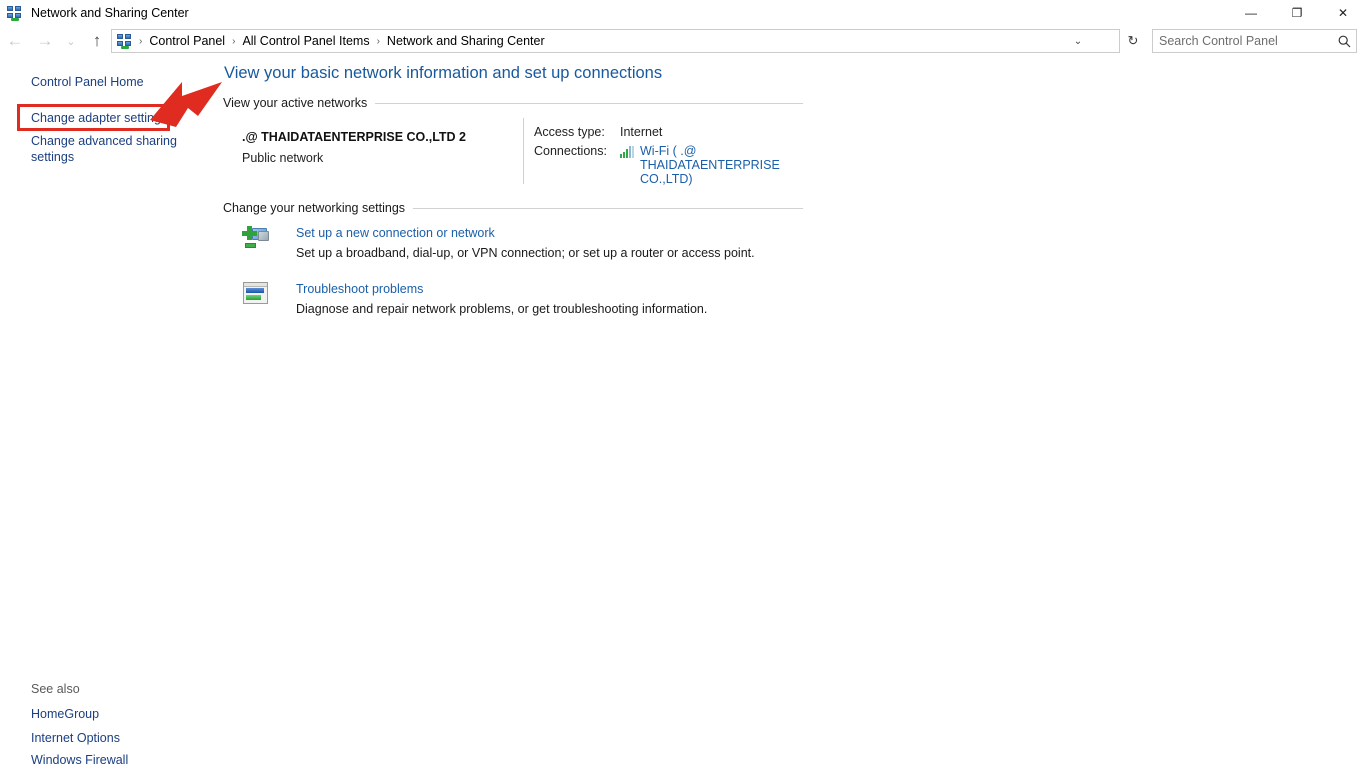  I want to click on network-type: Public network, so click(283, 158).